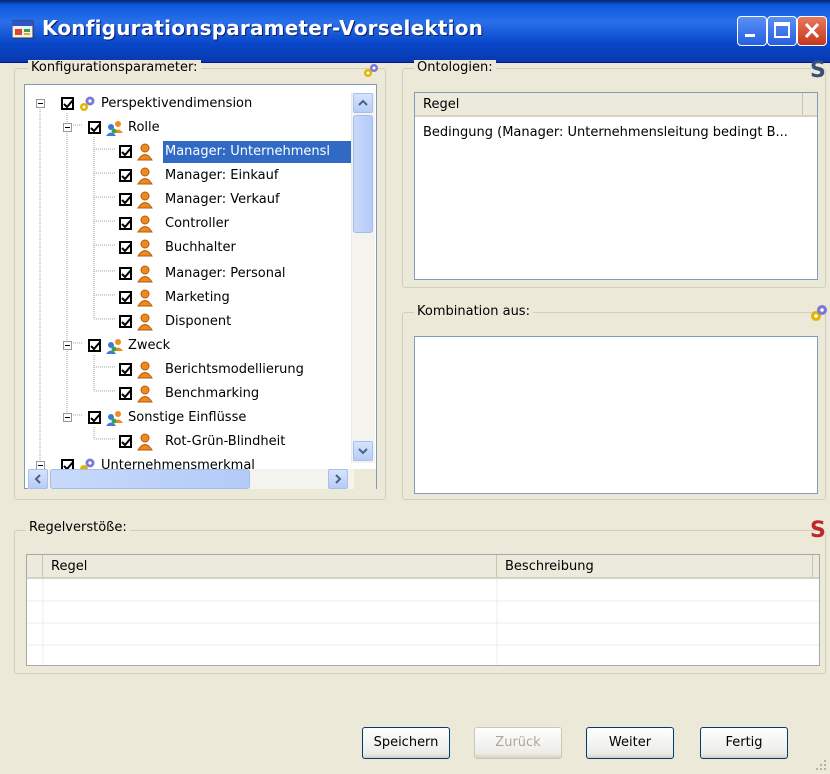 The image size is (830, 774). I want to click on tree-node-controller: Controller, so click(190, 224).